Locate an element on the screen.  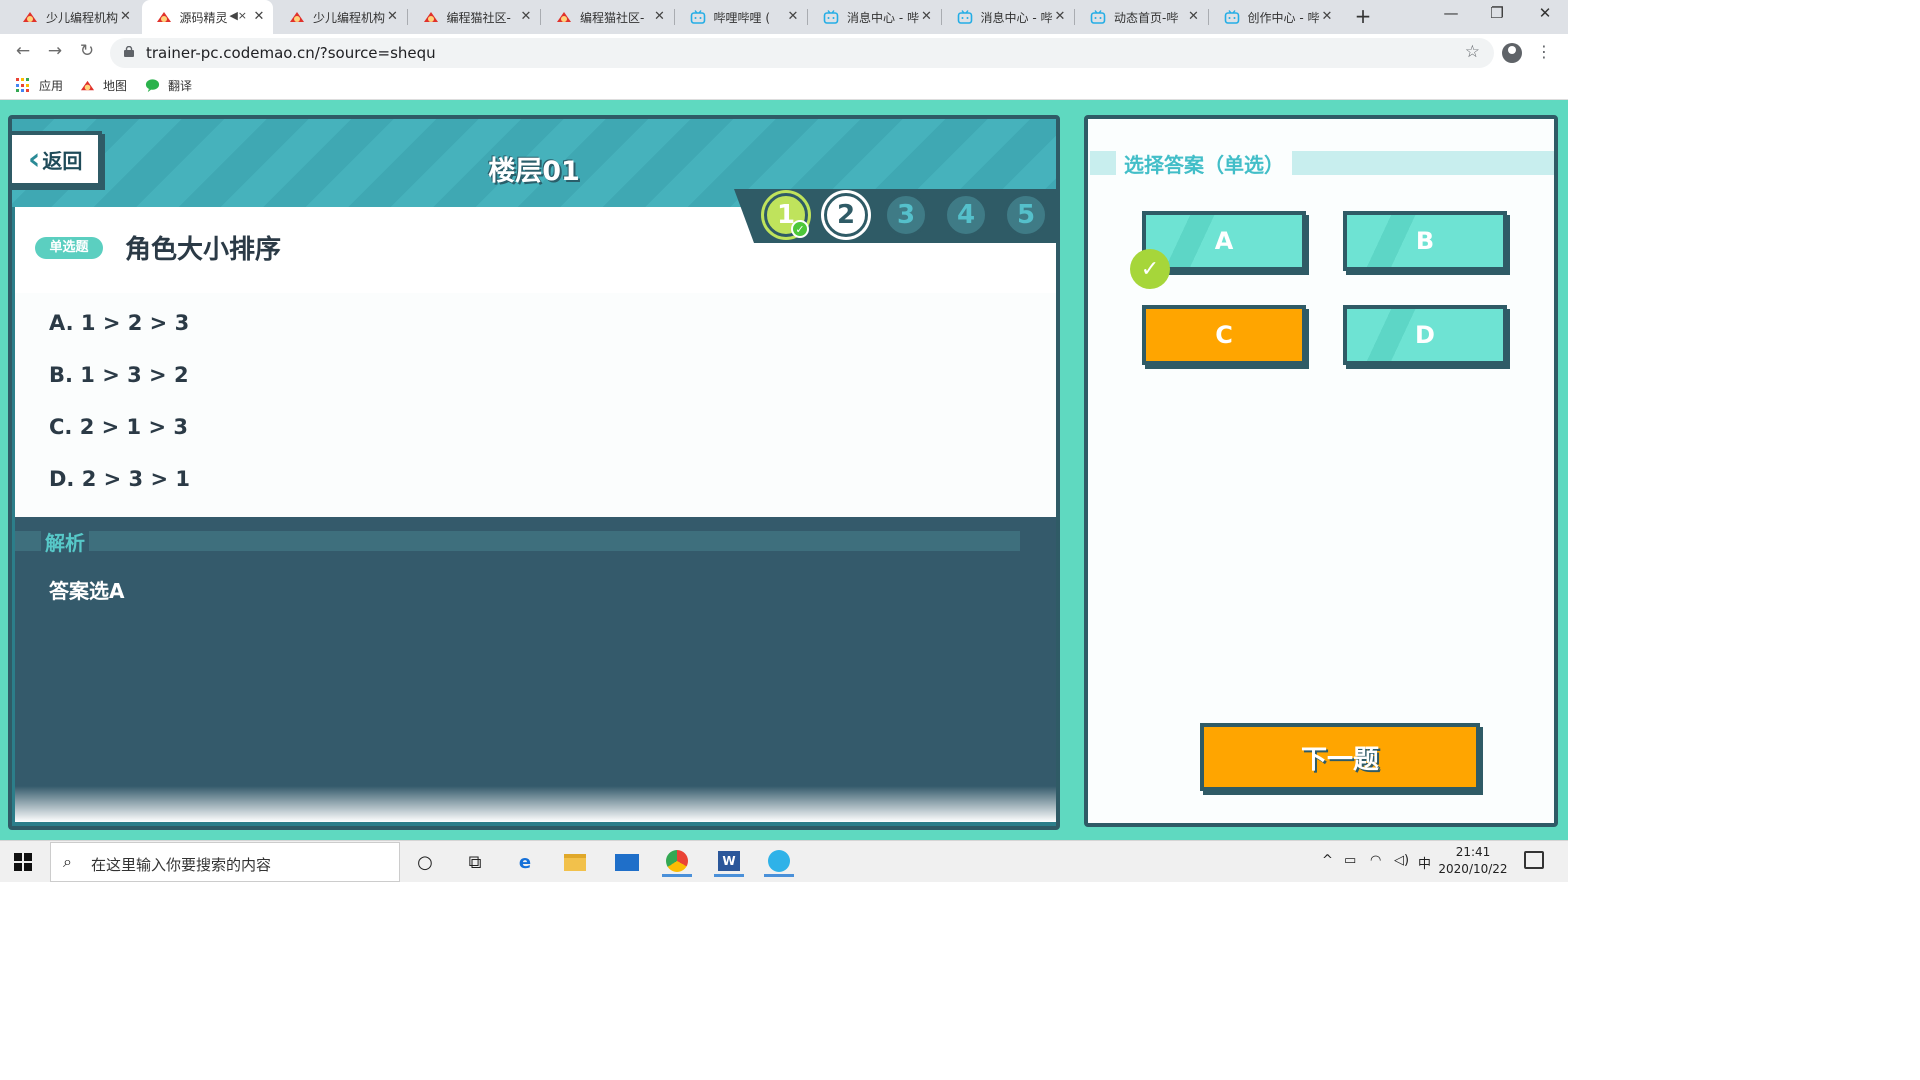
chrome-icon is located at coordinates (677, 862).